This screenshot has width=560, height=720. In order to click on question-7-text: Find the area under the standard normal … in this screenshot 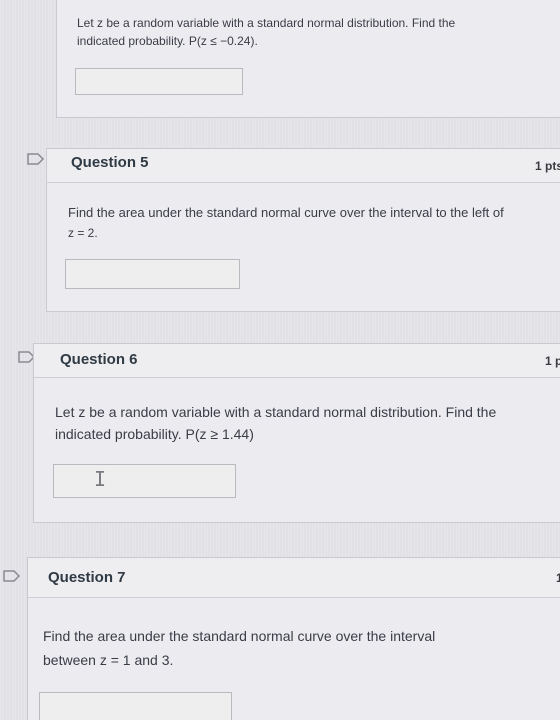, I will do `click(295, 648)`.